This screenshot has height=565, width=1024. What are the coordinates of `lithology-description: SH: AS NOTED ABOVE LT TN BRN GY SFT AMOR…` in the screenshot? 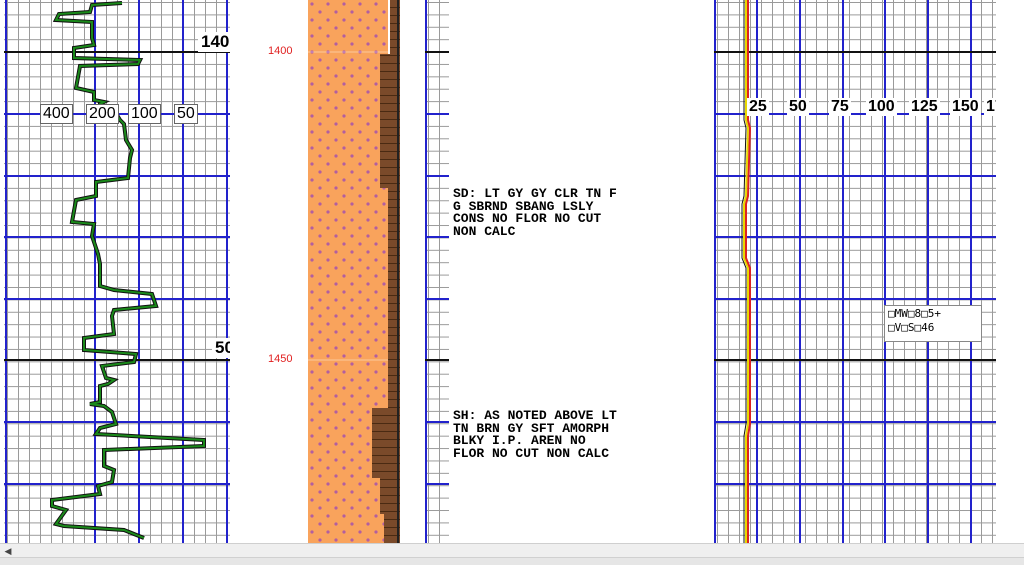 It's located at (535, 434).